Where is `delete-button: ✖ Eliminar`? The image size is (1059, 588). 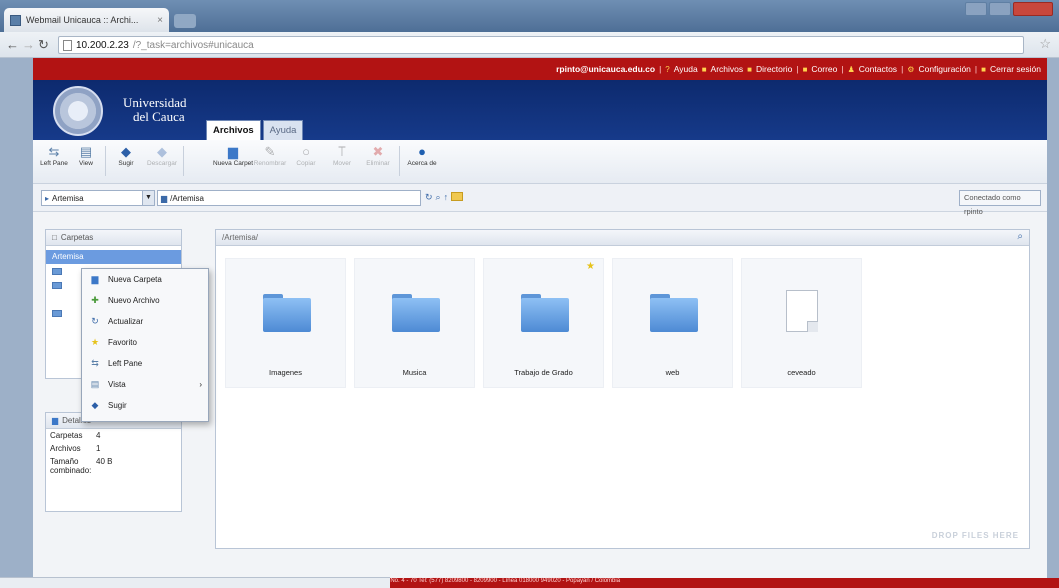 delete-button: ✖ Eliminar is located at coordinates (378, 155).